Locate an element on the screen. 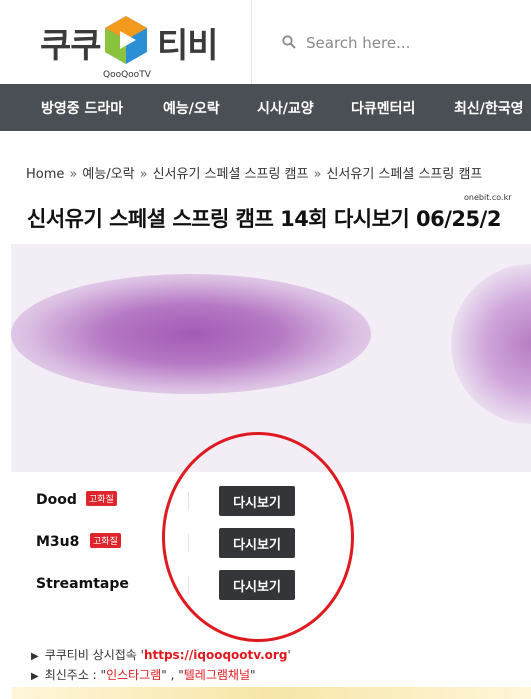 This screenshot has width=531, height=699. search-area is located at coordinates (391, 42).